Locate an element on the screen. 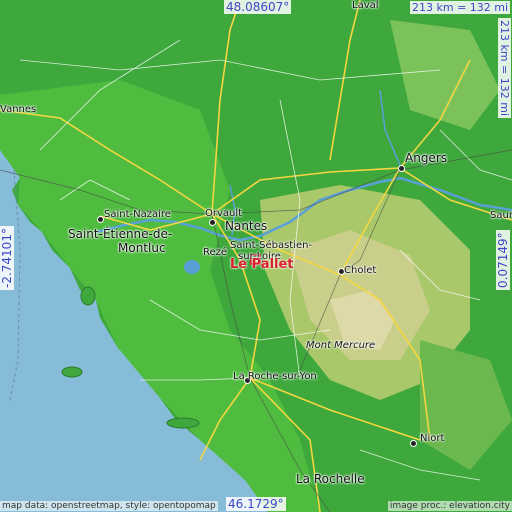  place-label-vannes: Vannes is located at coordinates (18, 109).